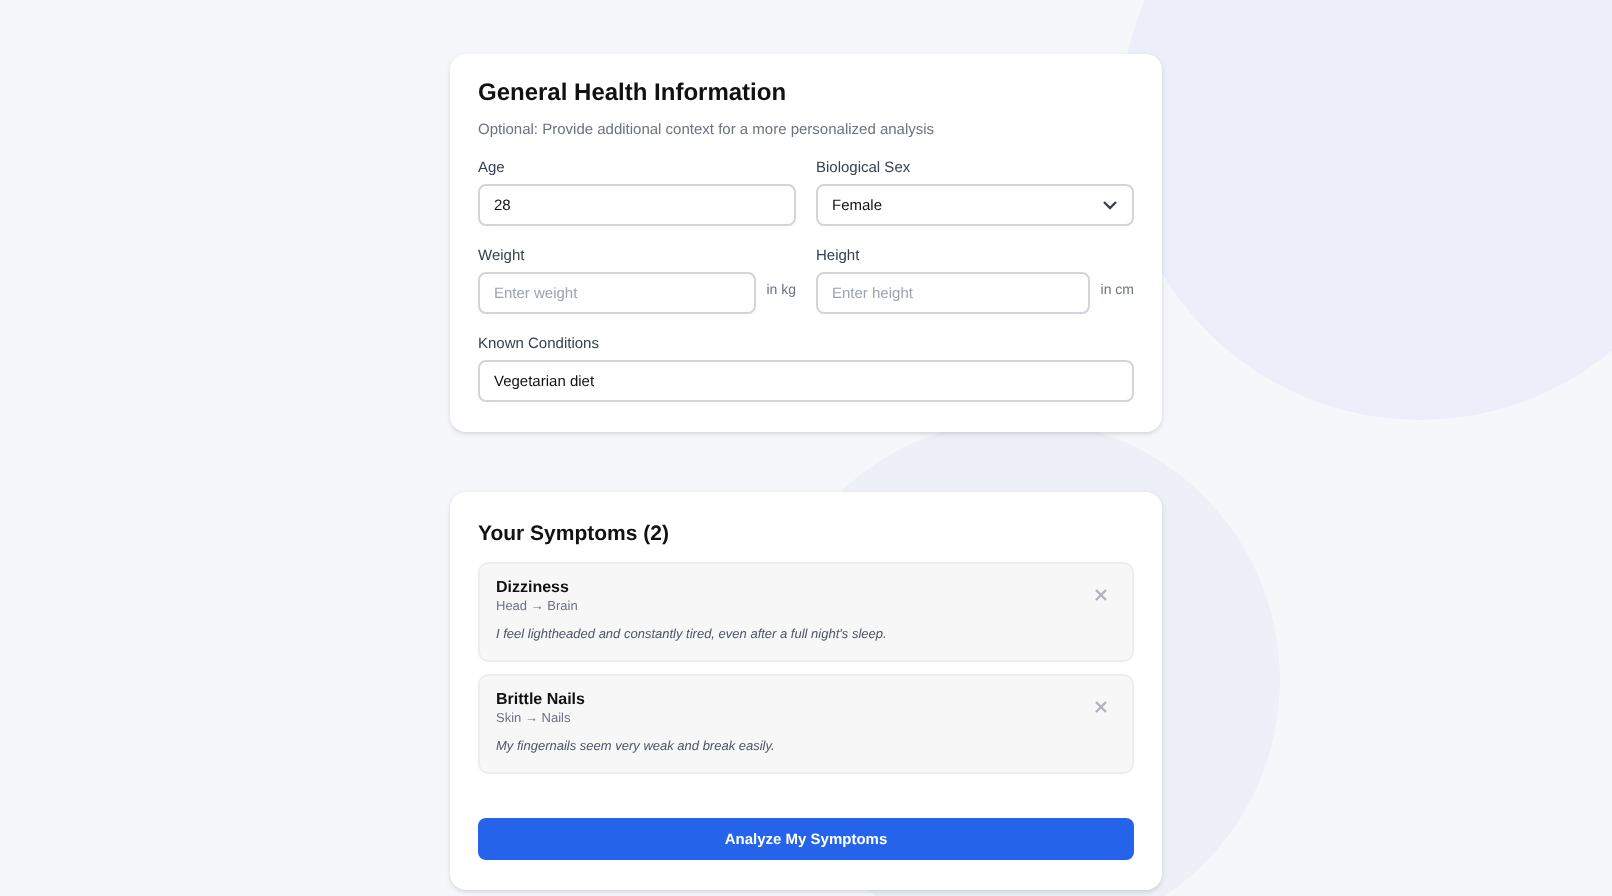 Image resolution: width=1612 pixels, height=896 pixels. What do you see at coordinates (532, 588) in the screenshot?
I see `symptom-name: Dizziness` at bounding box center [532, 588].